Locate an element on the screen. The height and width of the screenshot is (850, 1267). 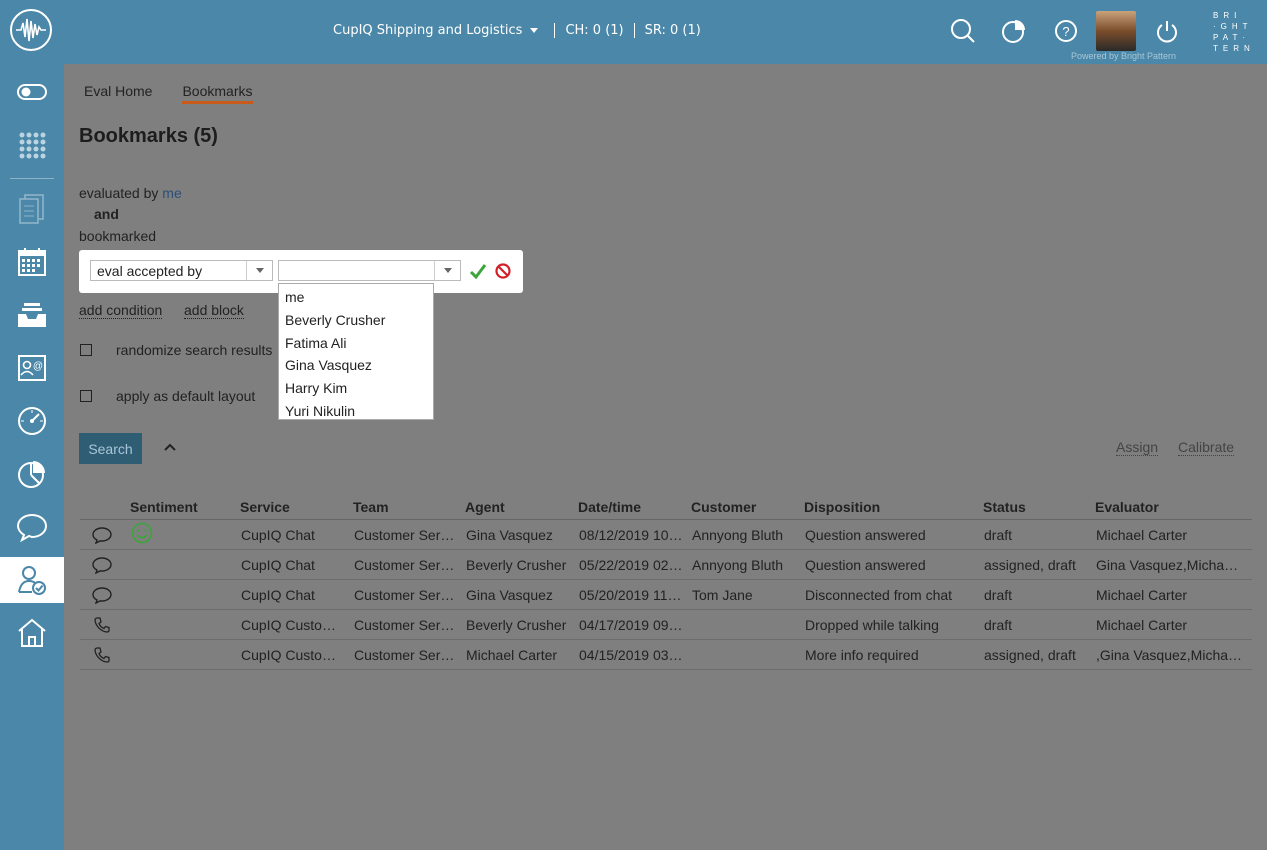
column-header-team: Team is located at coordinates (409, 507).